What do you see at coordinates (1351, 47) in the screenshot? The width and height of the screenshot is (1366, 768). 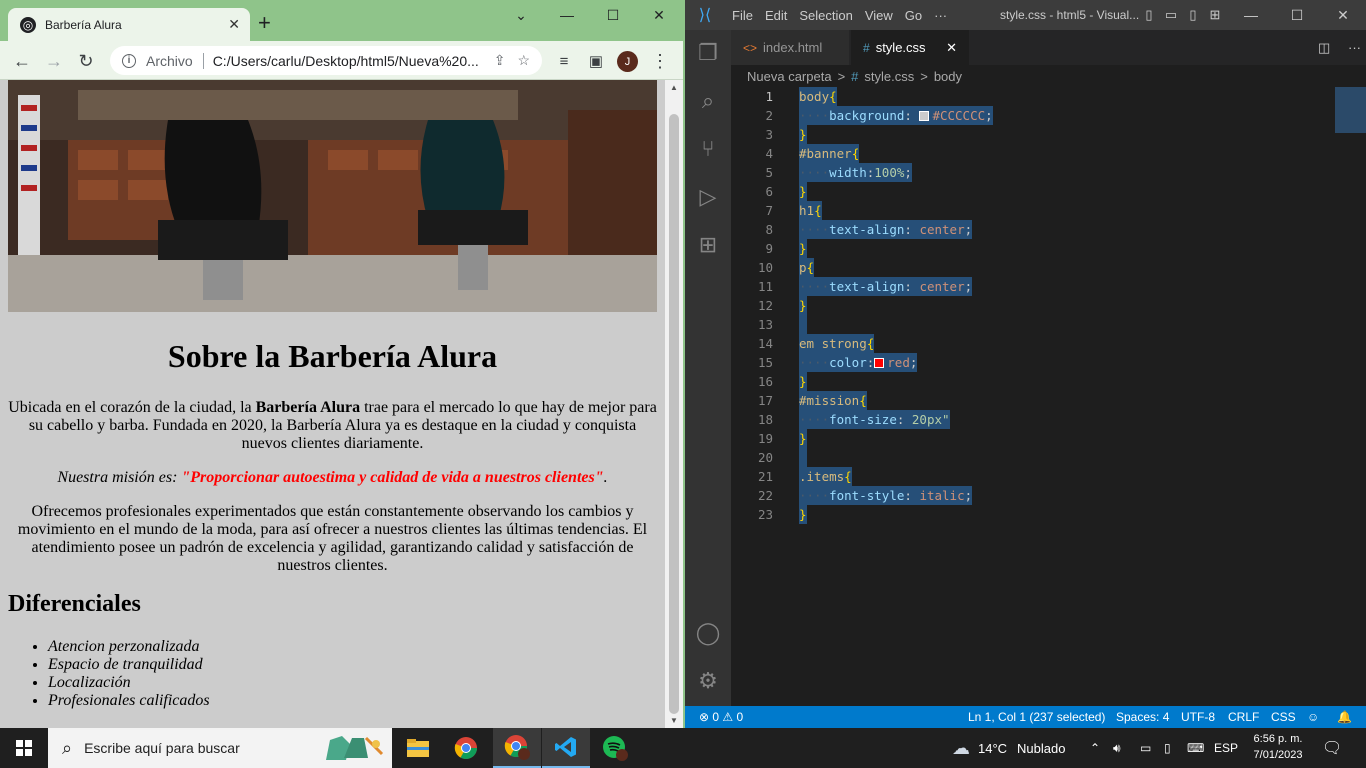 I see `more-actions-icon: ···` at bounding box center [1351, 47].